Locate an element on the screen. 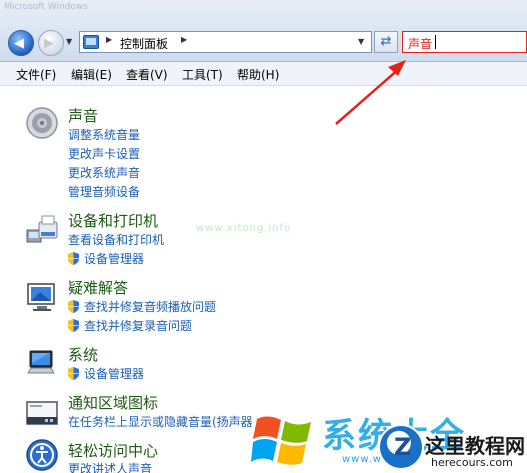  navigation-bar: ◀ ▶ ▼ ▶ 控制面板 ▶ ▼ ⇄ 声音 is located at coordinates (263, 42).